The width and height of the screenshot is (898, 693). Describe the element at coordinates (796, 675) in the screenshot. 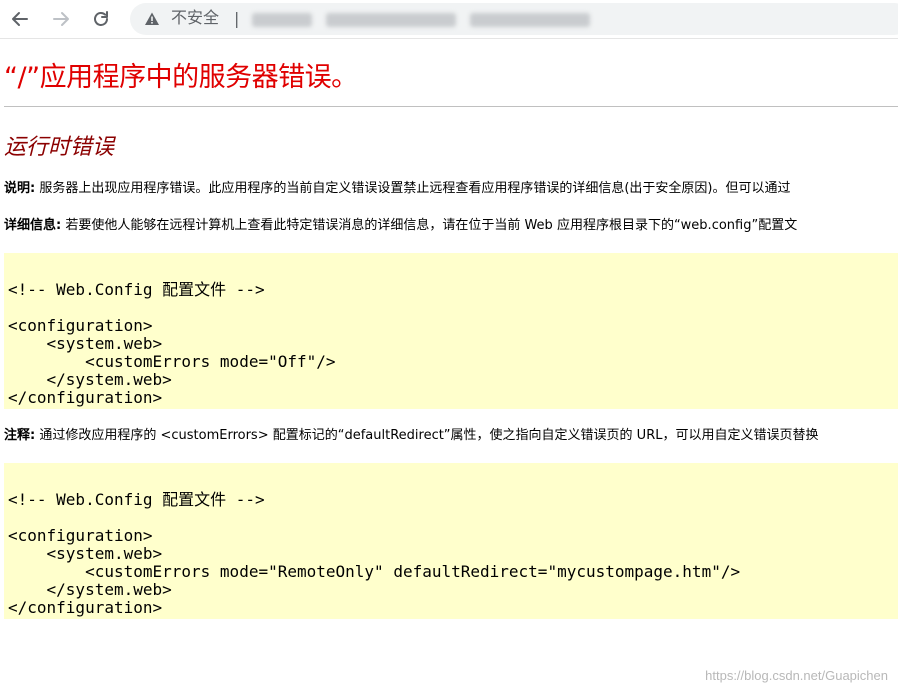

I see `watermark: https://blog.csdn.net/Guapichen` at that location.